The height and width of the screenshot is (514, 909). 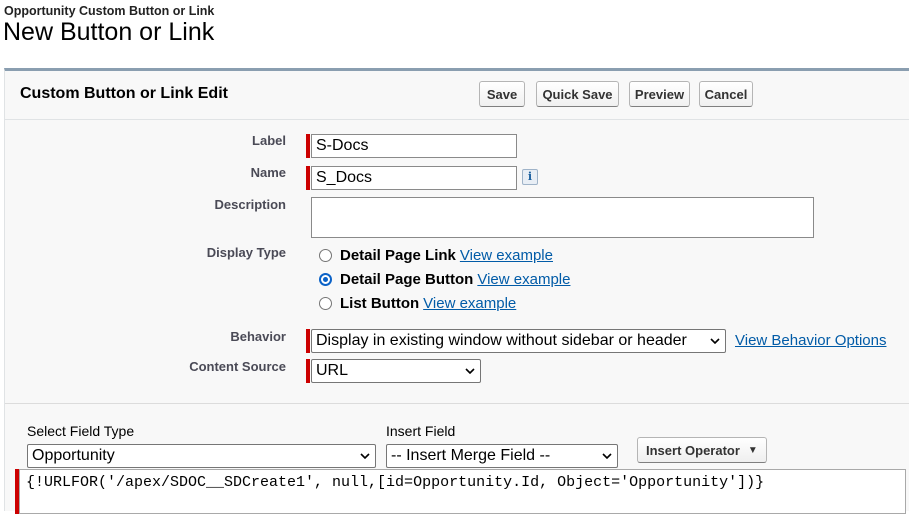 I want to click on select-field-type-caption: Select Field Type, so click(x=81, y=431).